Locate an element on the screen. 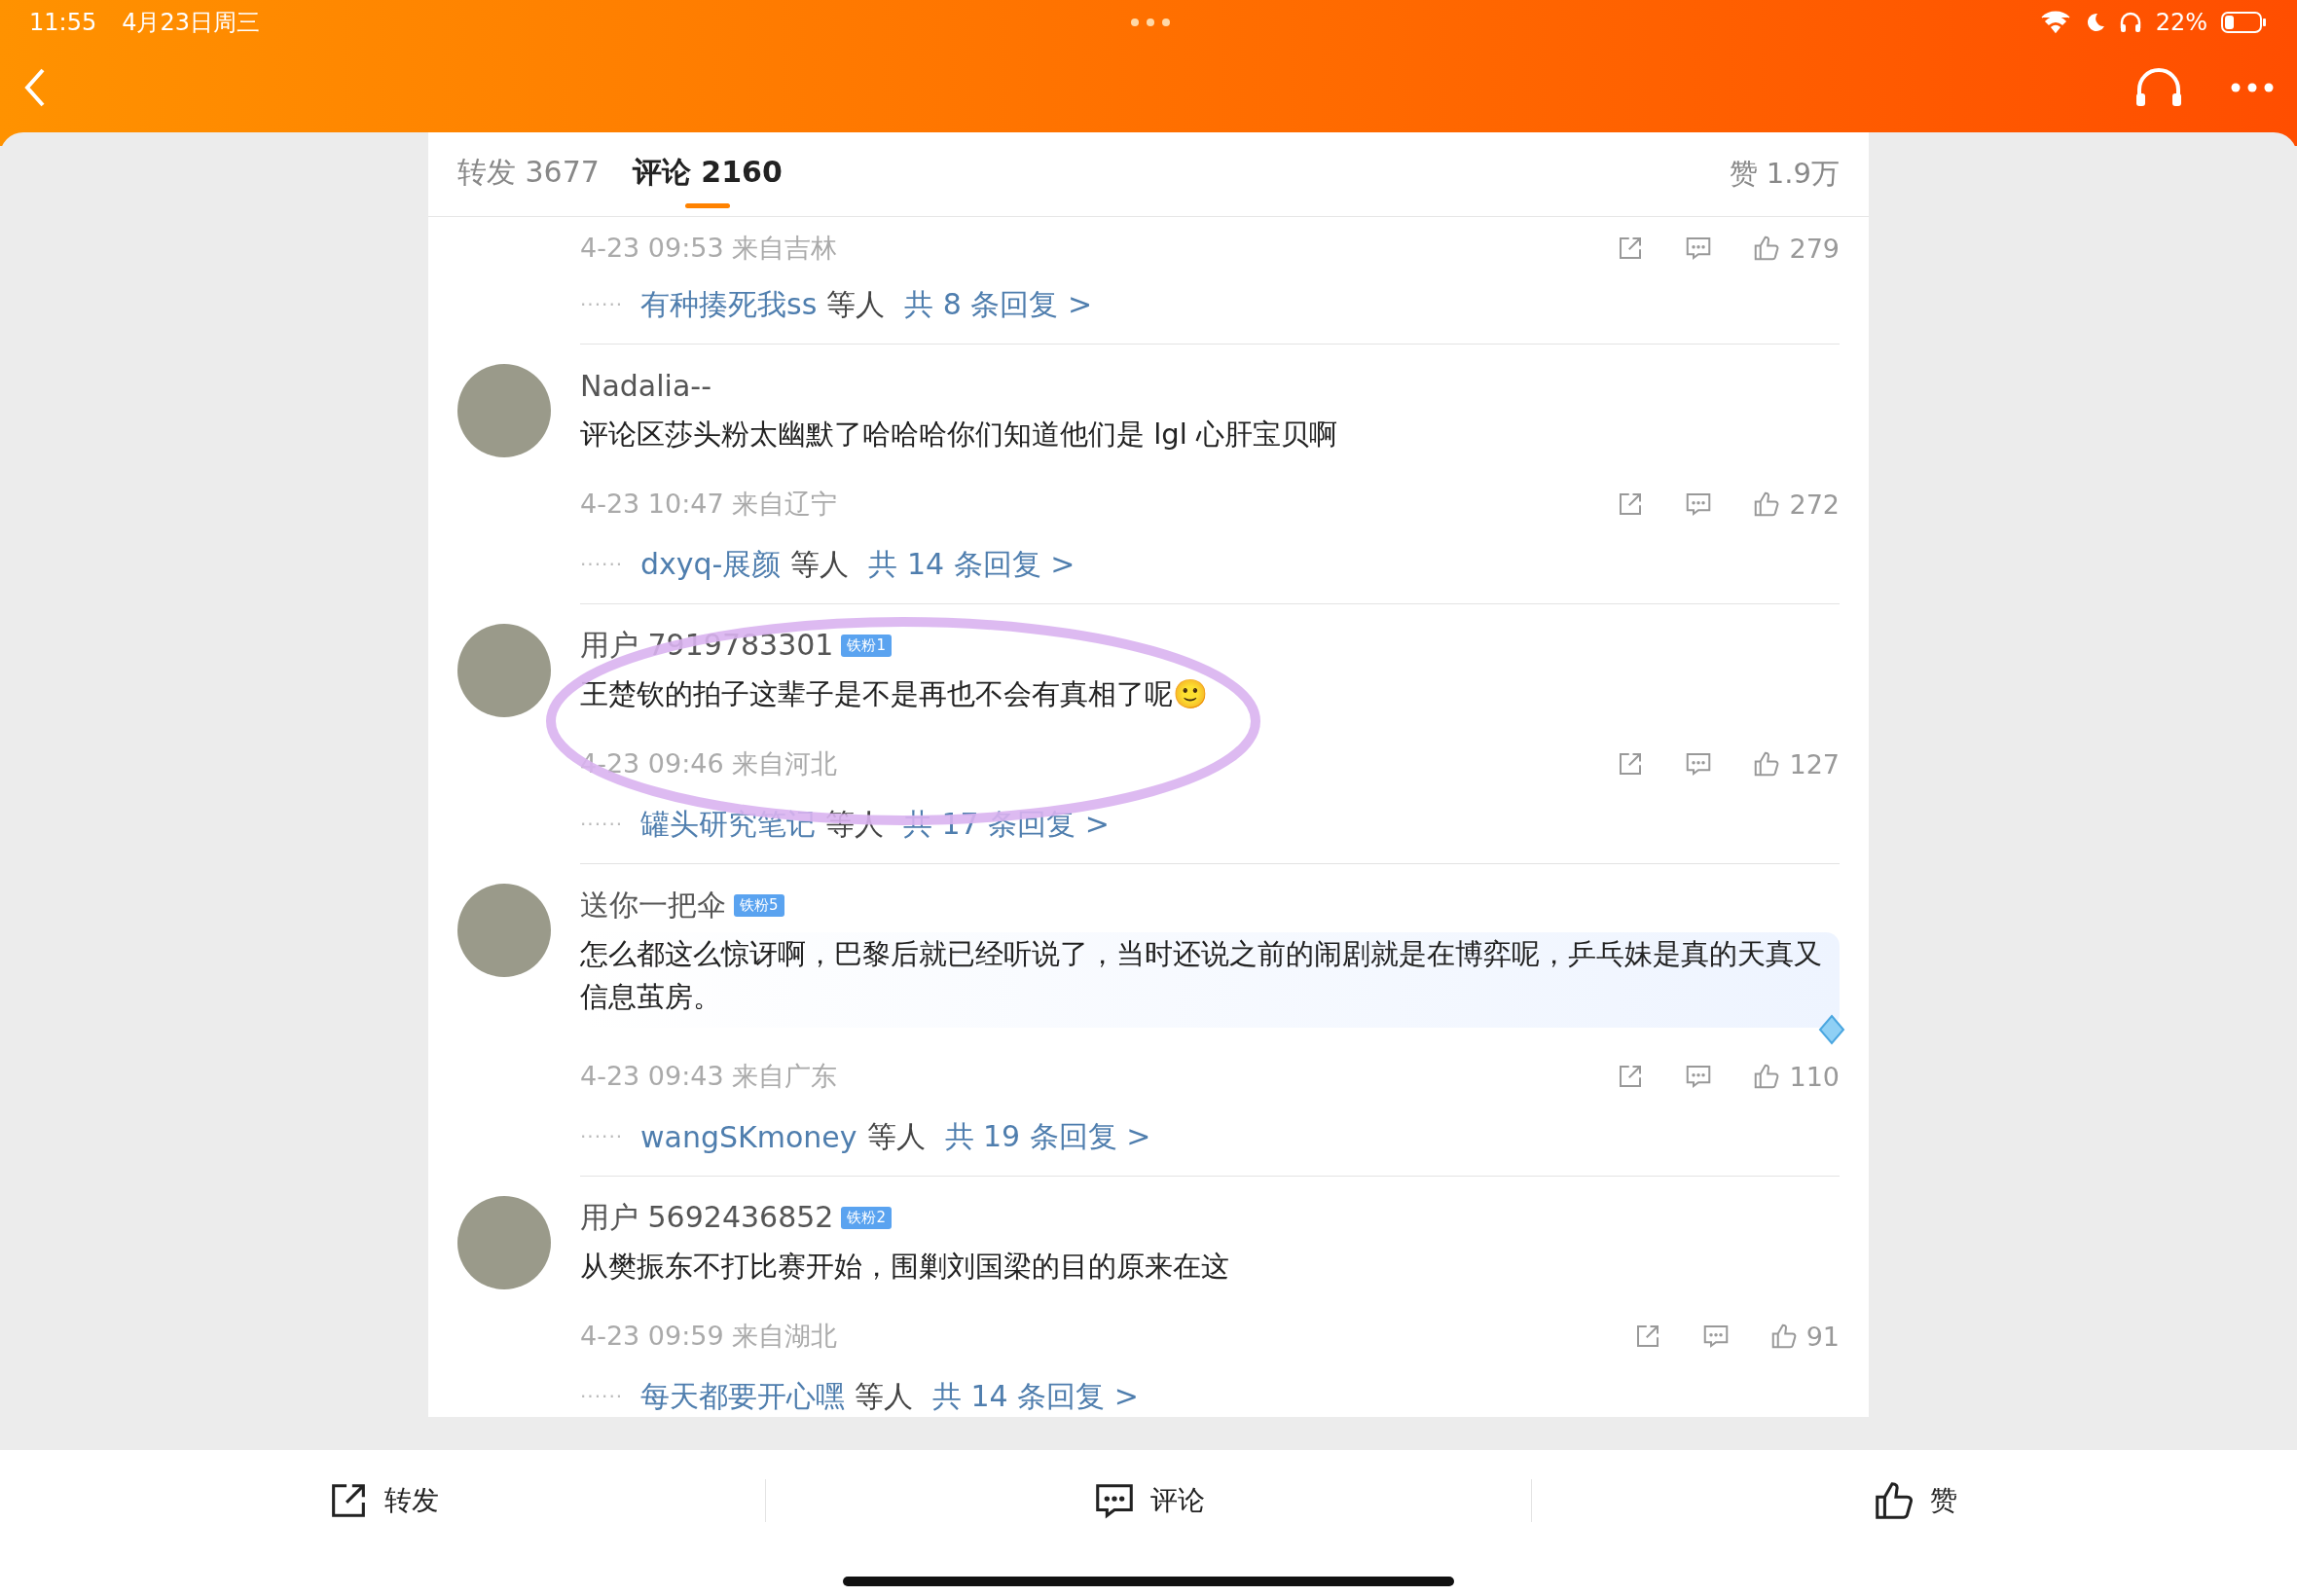 The image size is (2297, 1596). reply-user-link: dxyq-展颜 is located at coordinates (711, 564).